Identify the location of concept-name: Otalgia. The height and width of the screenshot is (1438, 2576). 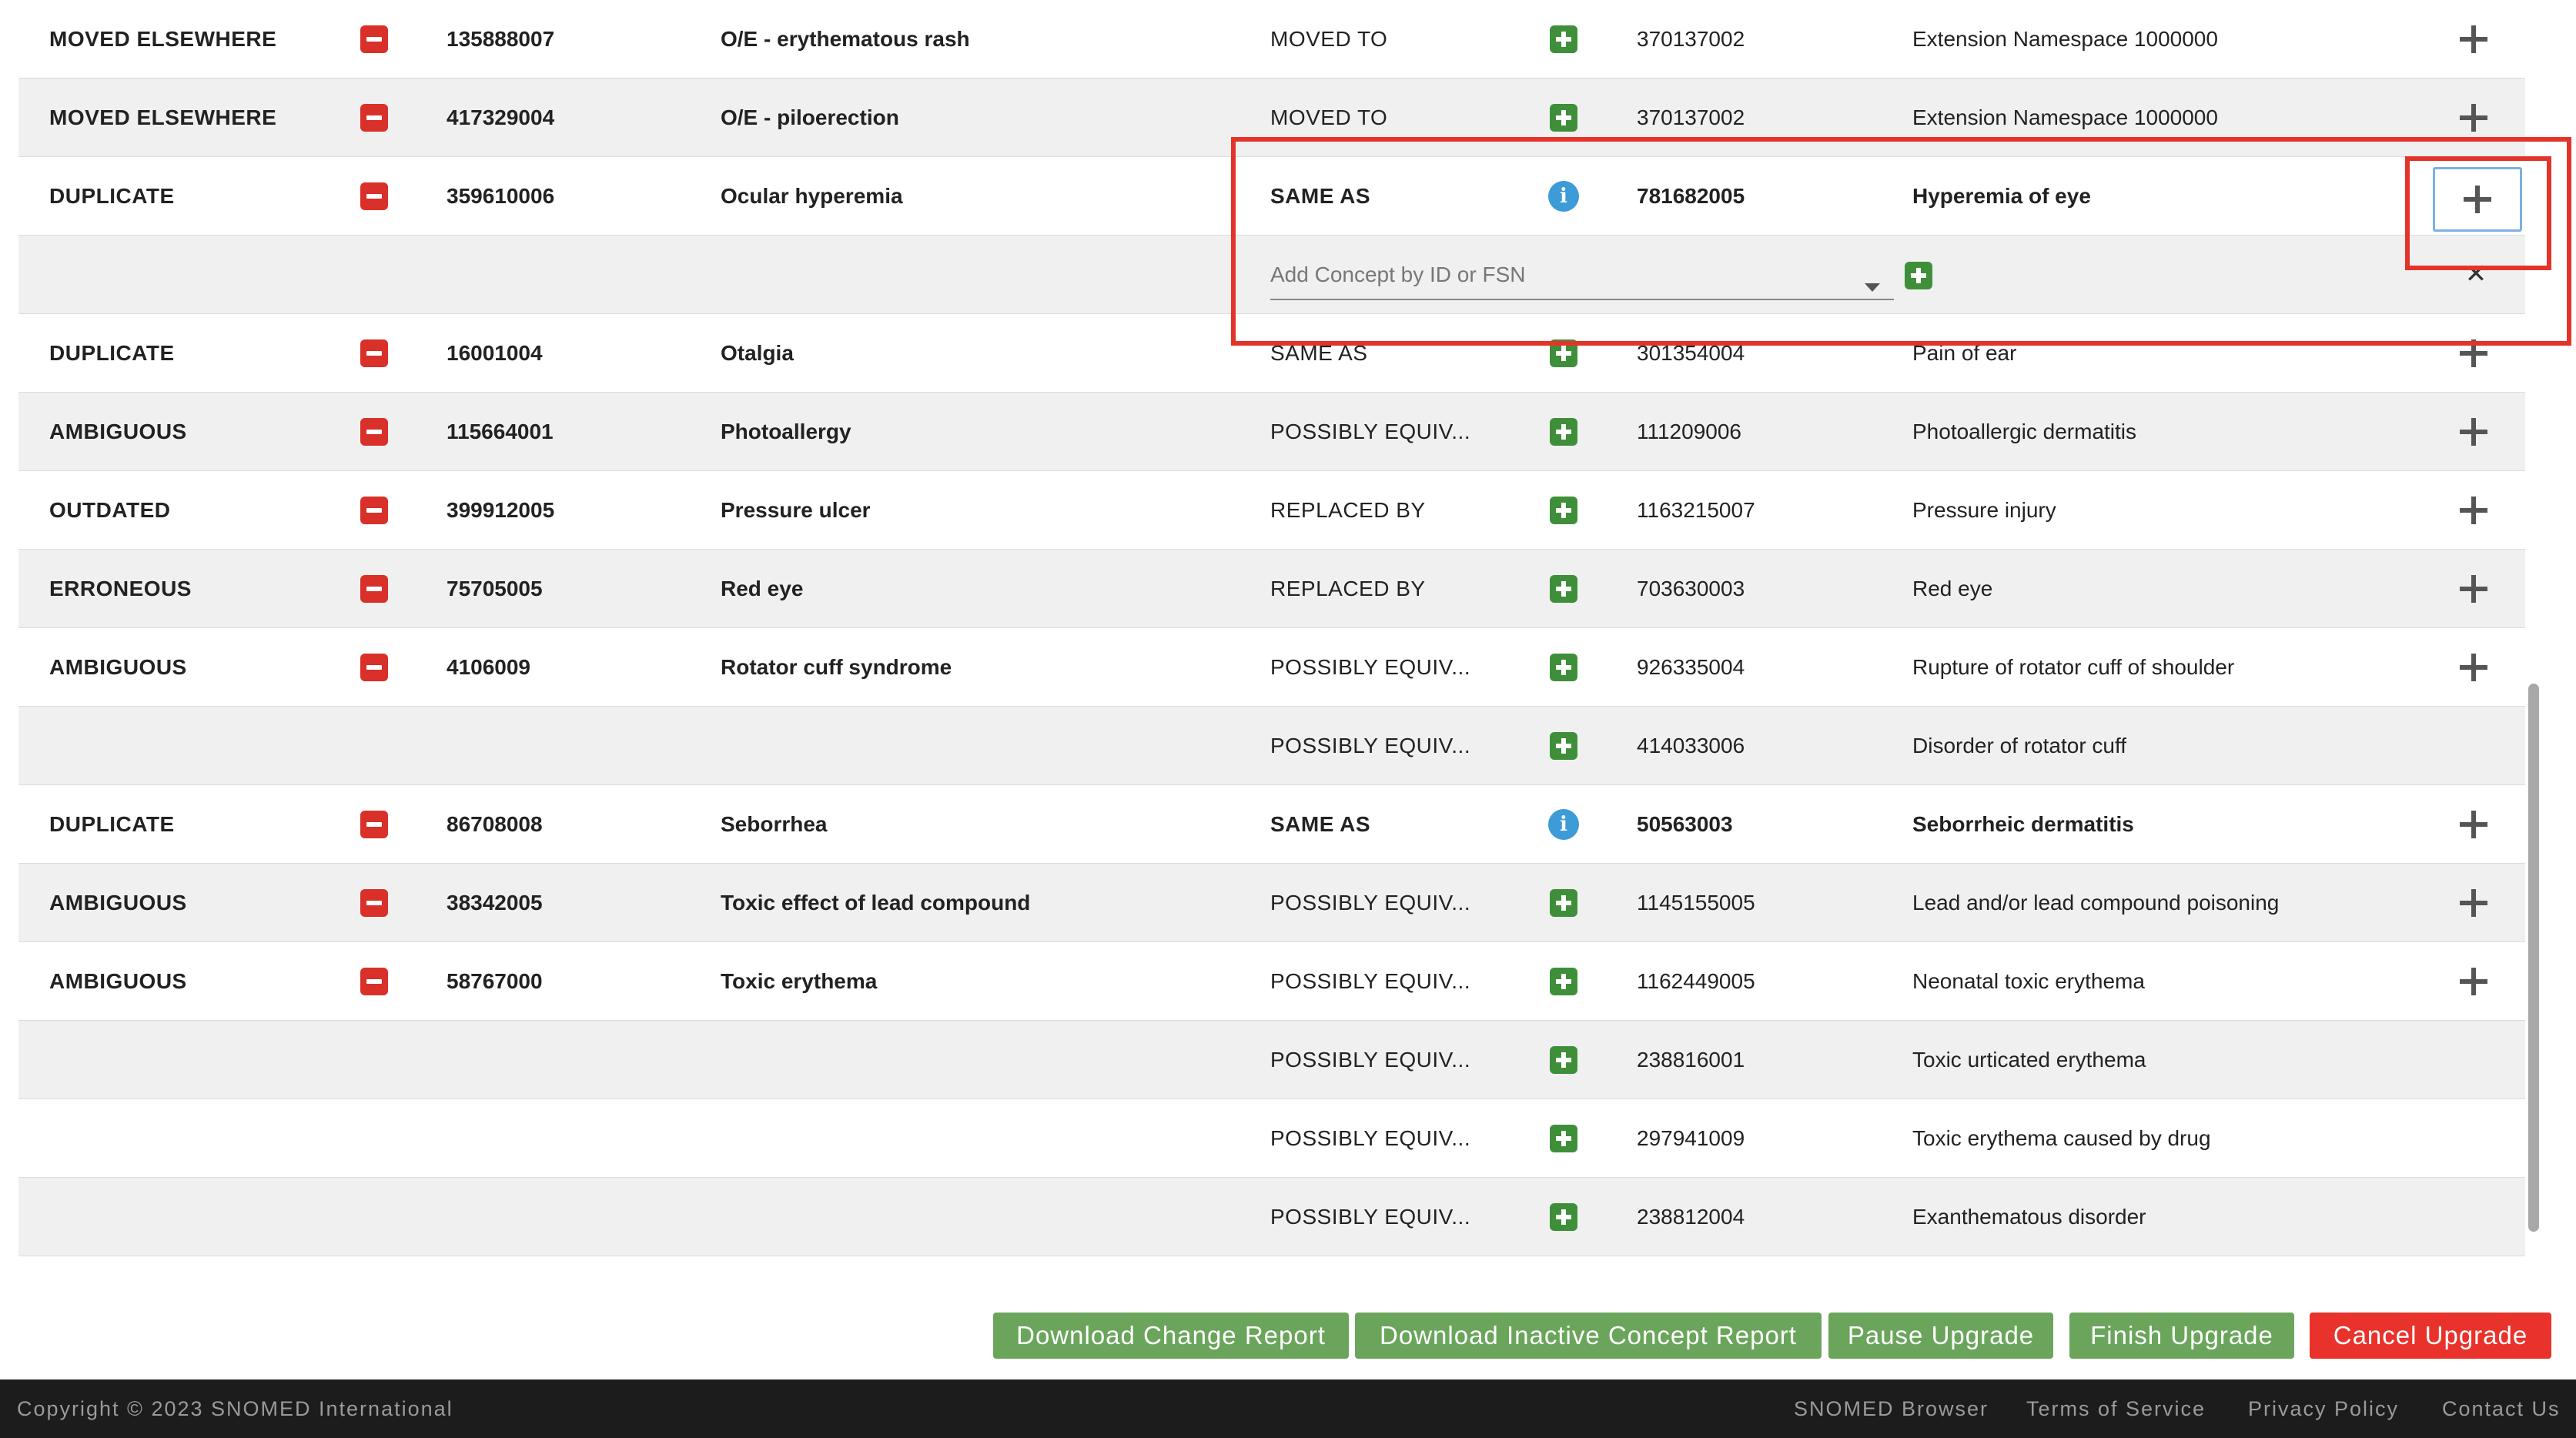
(758, 353).